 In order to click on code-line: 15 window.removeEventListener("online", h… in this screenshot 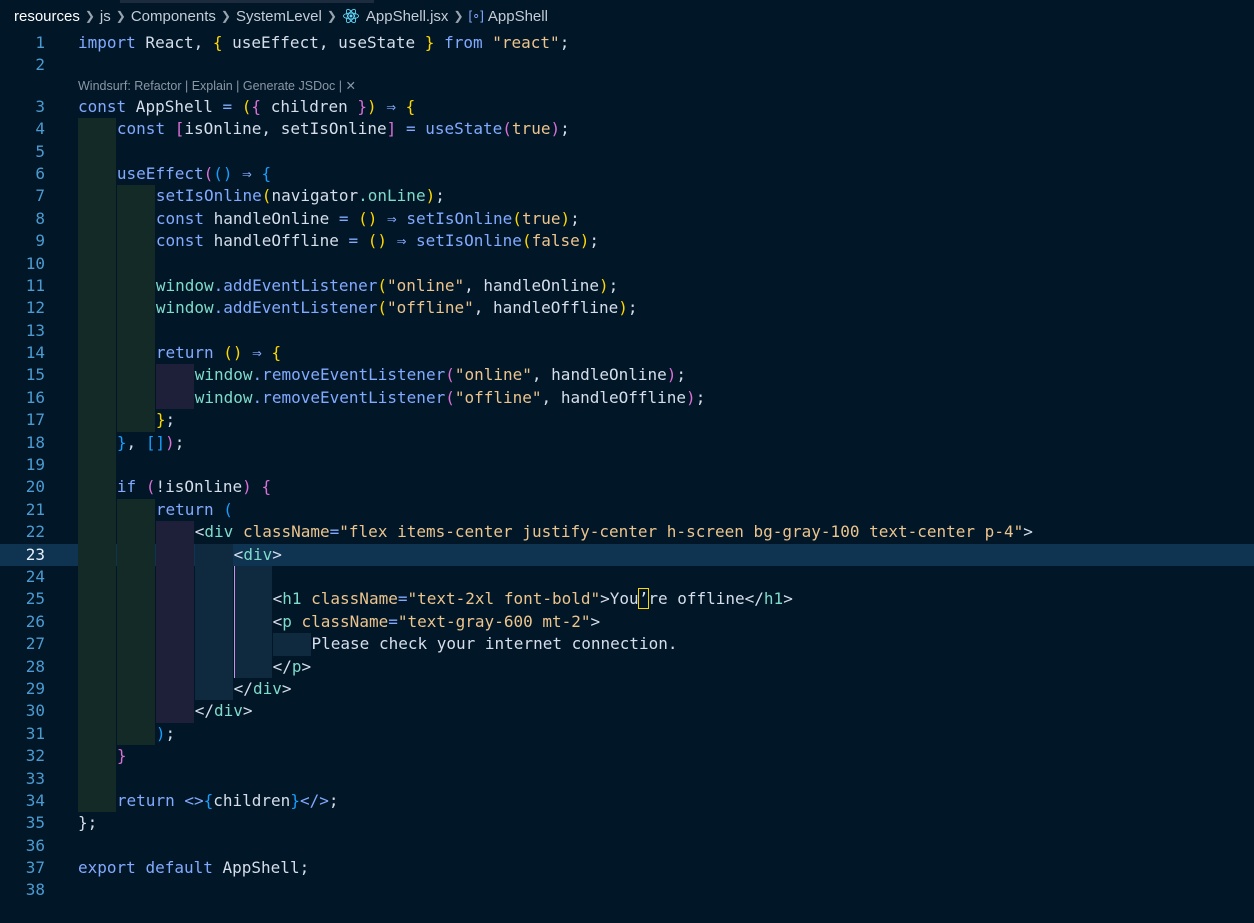, I will do `click(627, 375)`.